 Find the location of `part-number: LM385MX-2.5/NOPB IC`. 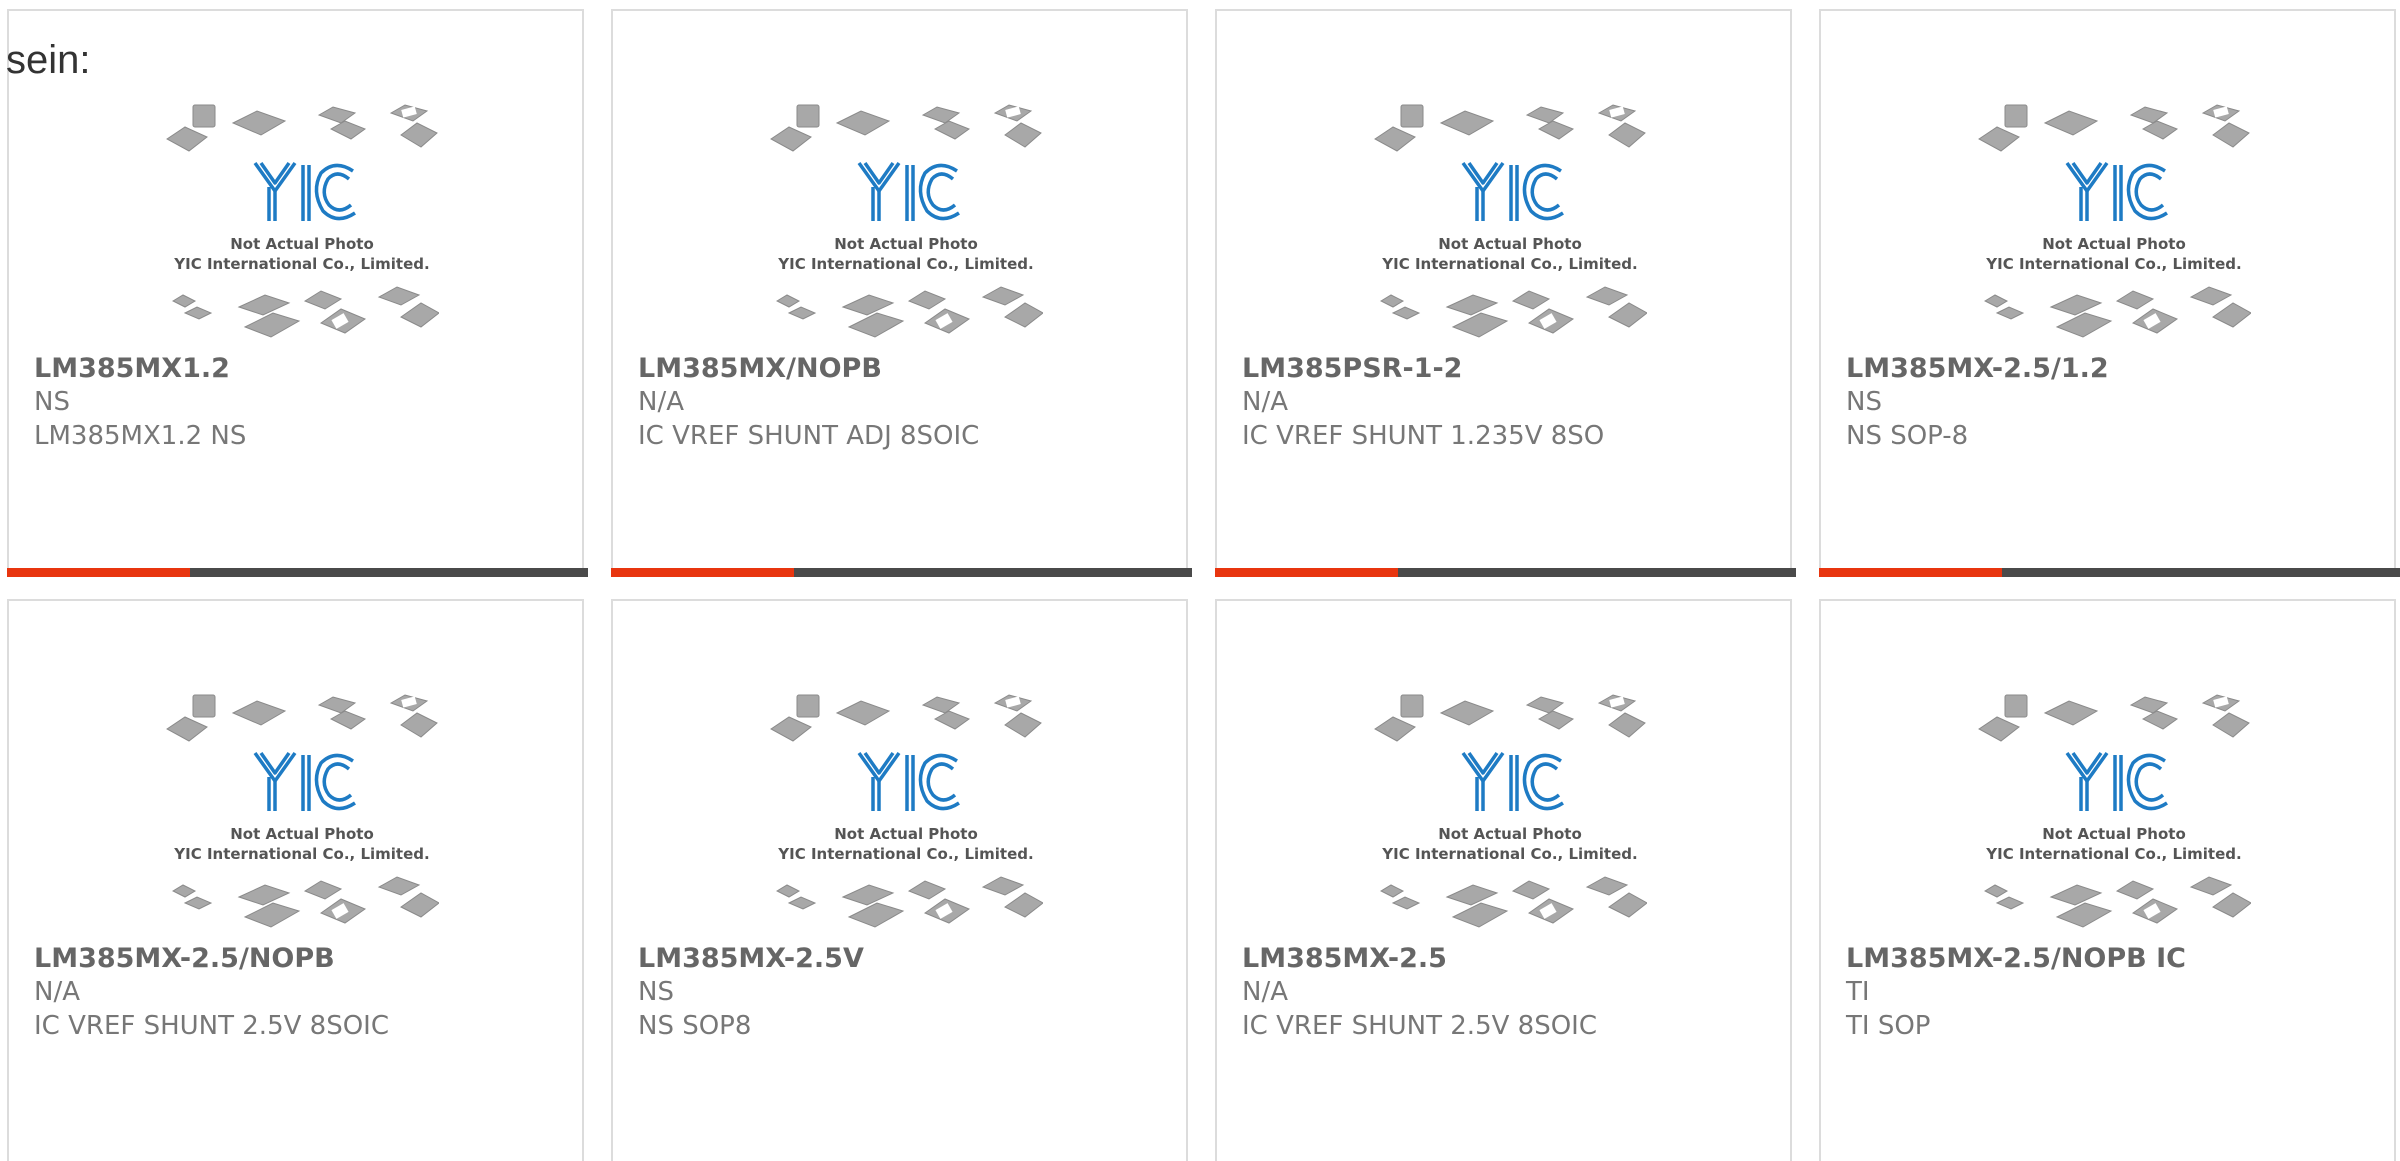

part-number: LM385MX-2.5/NOPB IC is located at coordinates (2016, 958).